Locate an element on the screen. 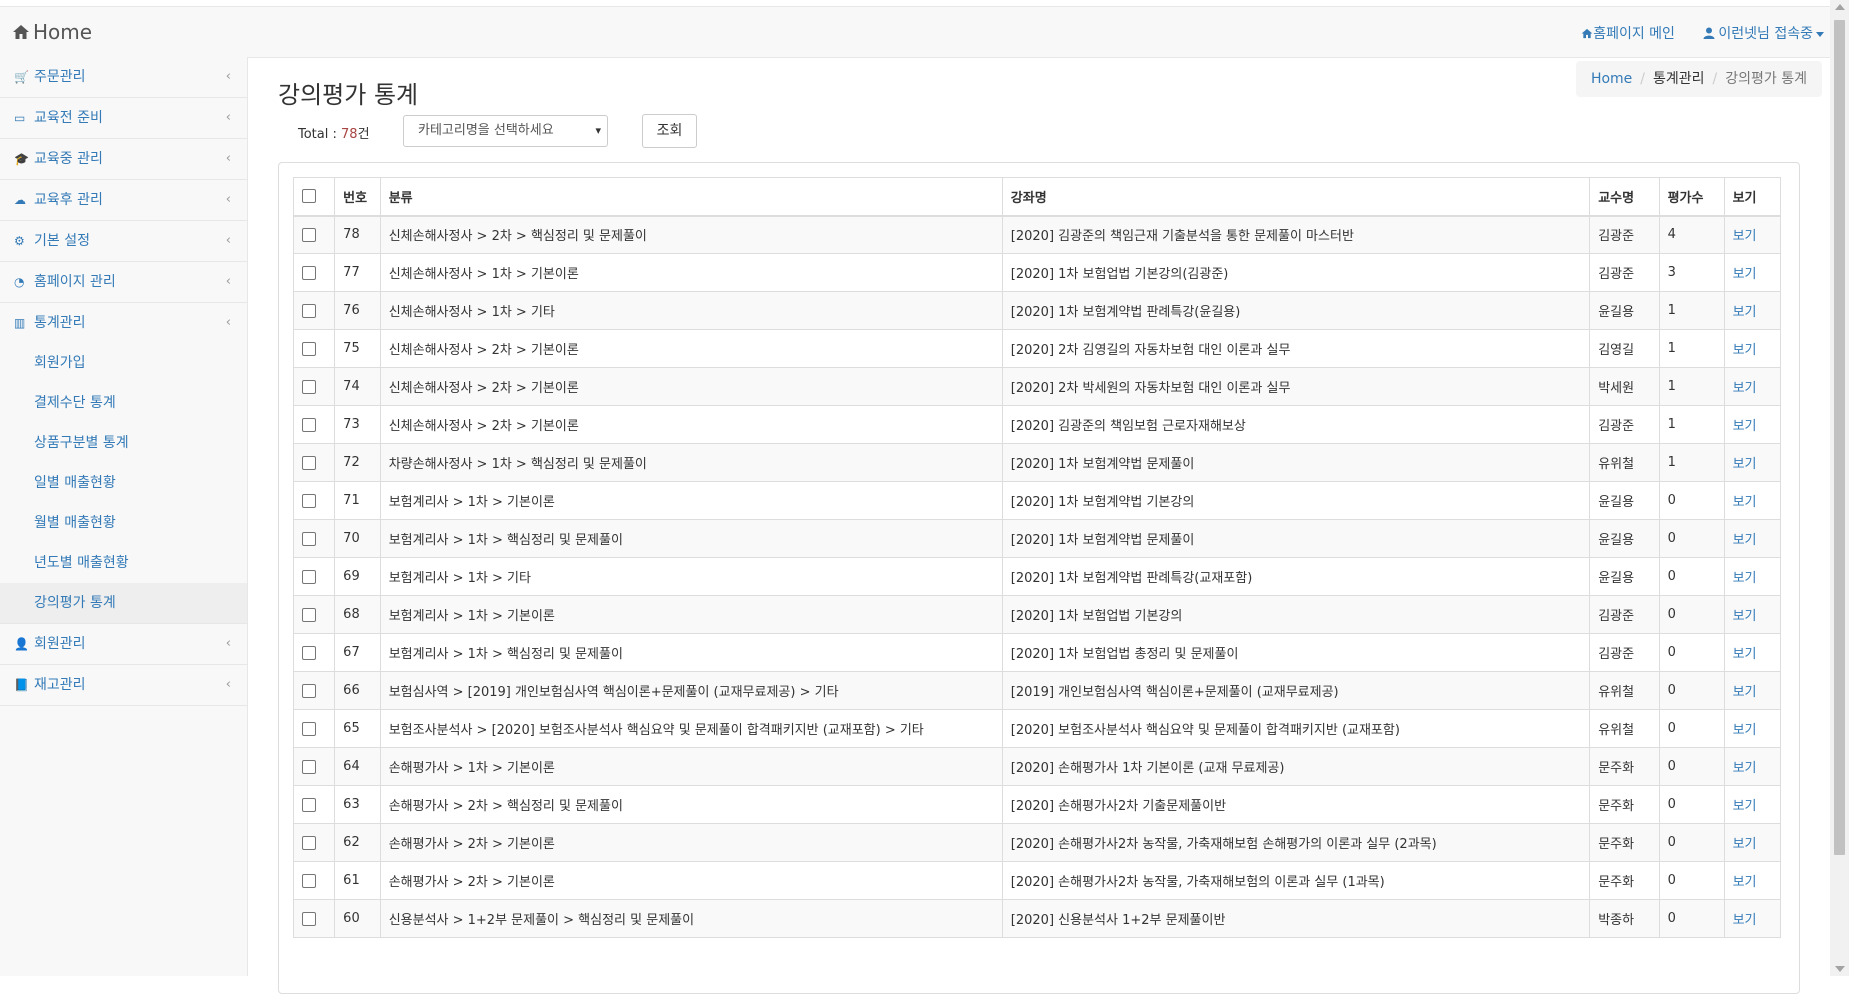 The image size is (1849, 994). cell-course: [2020] 1차 보험업법 기본강의 is located at coordinates (1296, 614).